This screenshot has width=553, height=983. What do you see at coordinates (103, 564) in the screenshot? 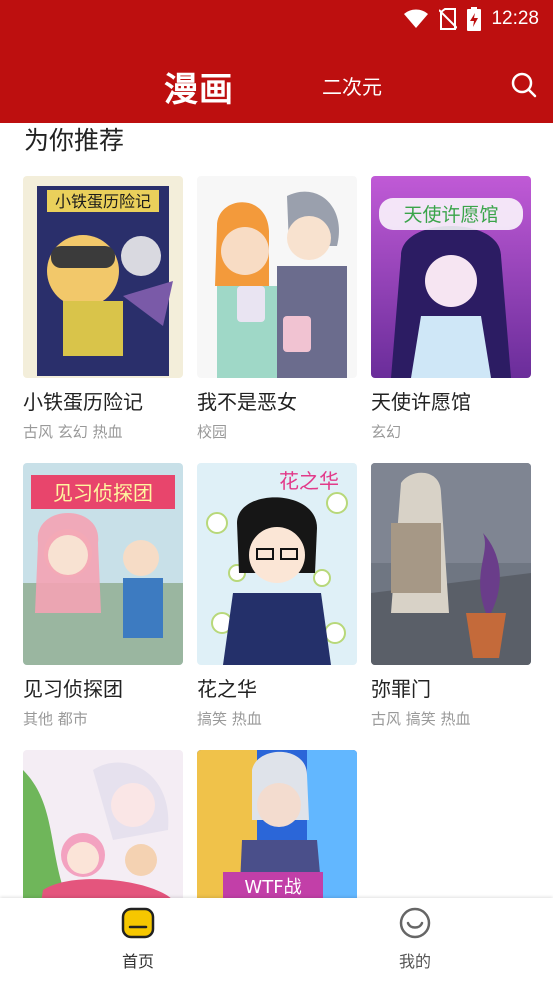
I see `comic-cover: 见习侦探团` at bounding box center [103, 564].